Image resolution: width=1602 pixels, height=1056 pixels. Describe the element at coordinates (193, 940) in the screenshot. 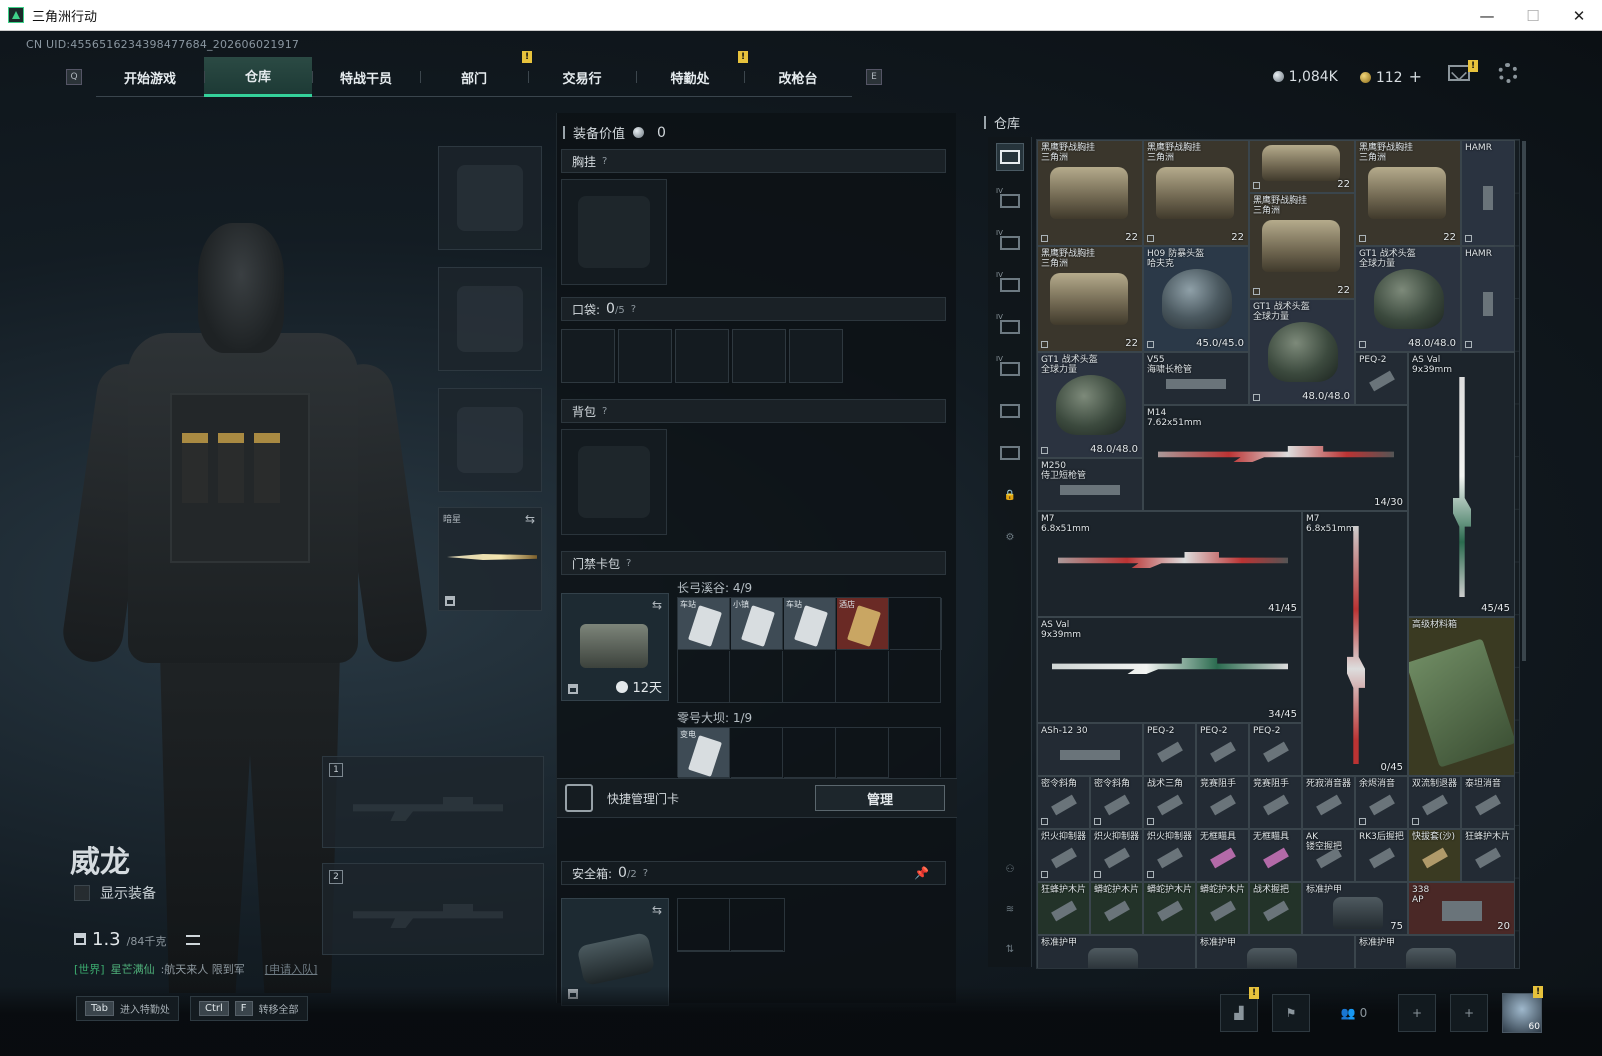

I see `weight-details-list-icon` at that location.